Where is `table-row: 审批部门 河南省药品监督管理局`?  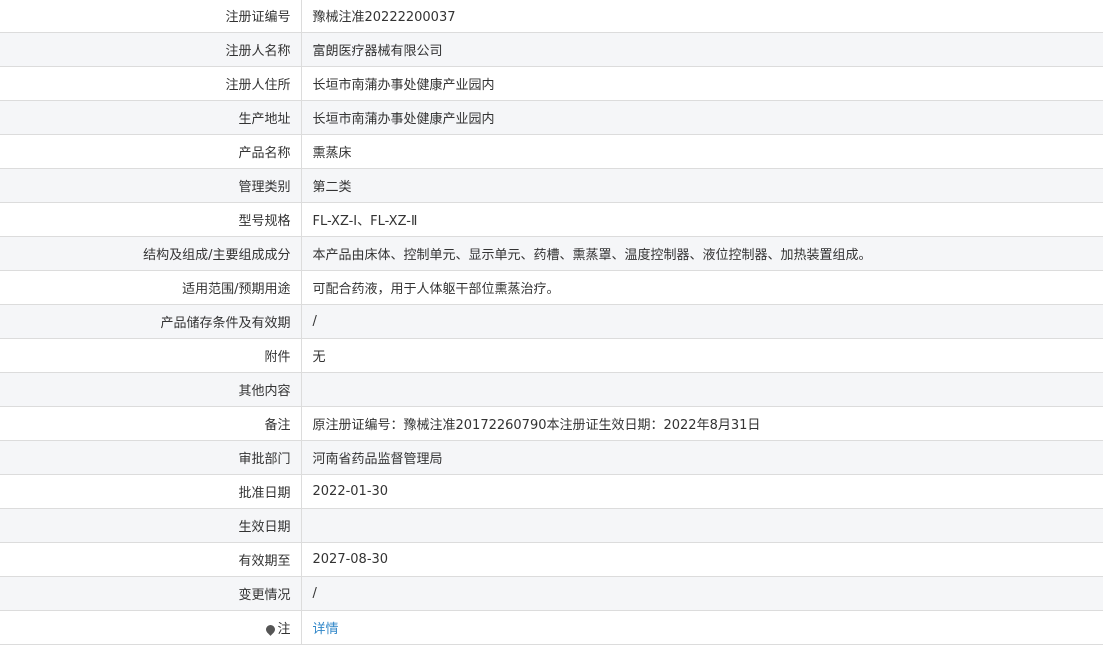
table-row: 审批部门 河南省药品监督管理局 is located at coordinates (551, 457).